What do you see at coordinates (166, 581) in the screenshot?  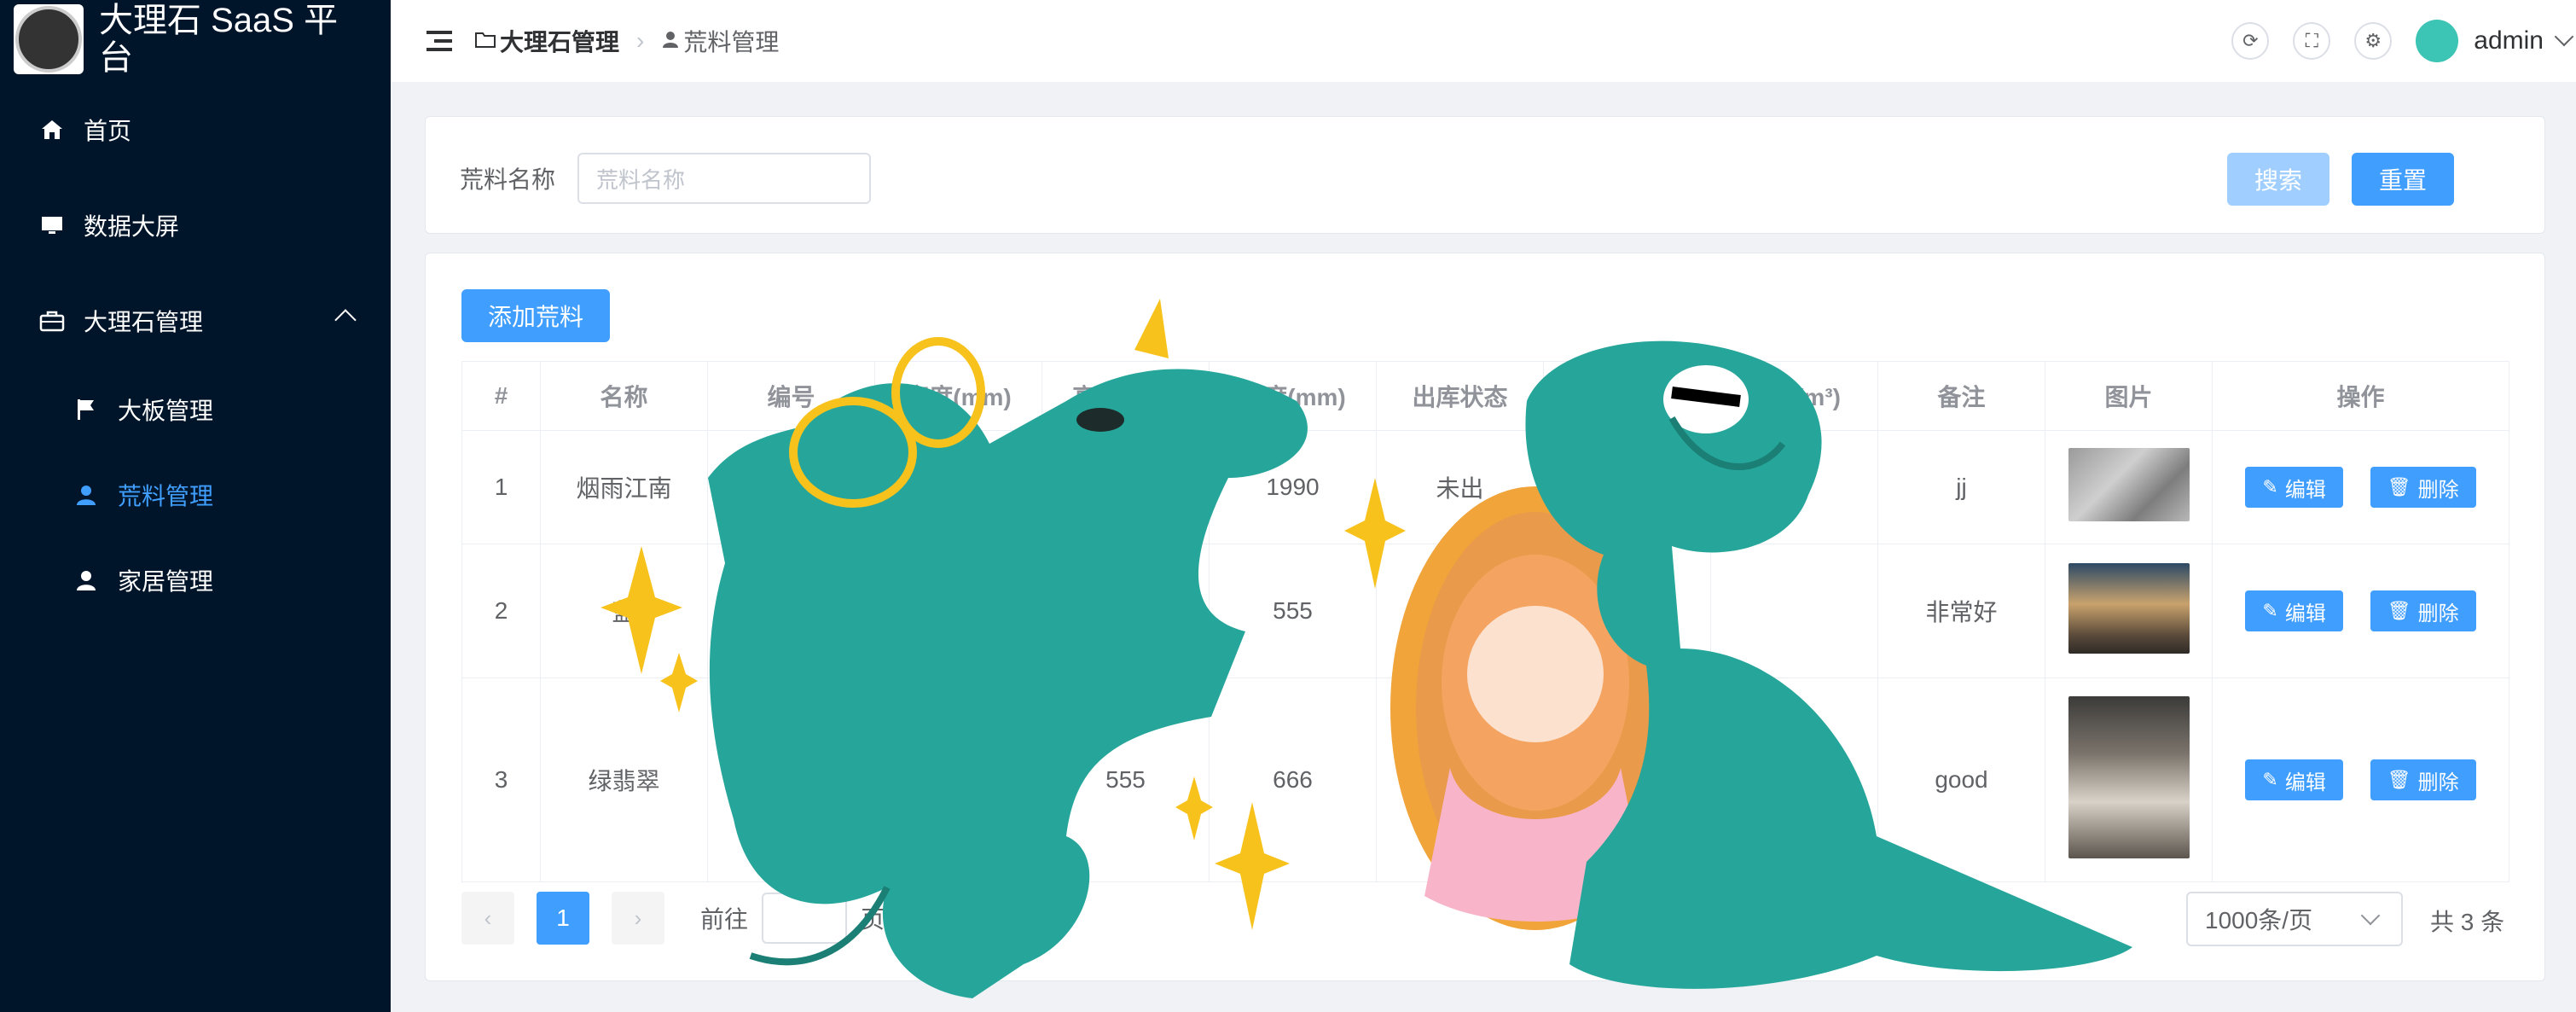 I see `sidebar-item-label: 家居管理` at bounding box center [166, 581].